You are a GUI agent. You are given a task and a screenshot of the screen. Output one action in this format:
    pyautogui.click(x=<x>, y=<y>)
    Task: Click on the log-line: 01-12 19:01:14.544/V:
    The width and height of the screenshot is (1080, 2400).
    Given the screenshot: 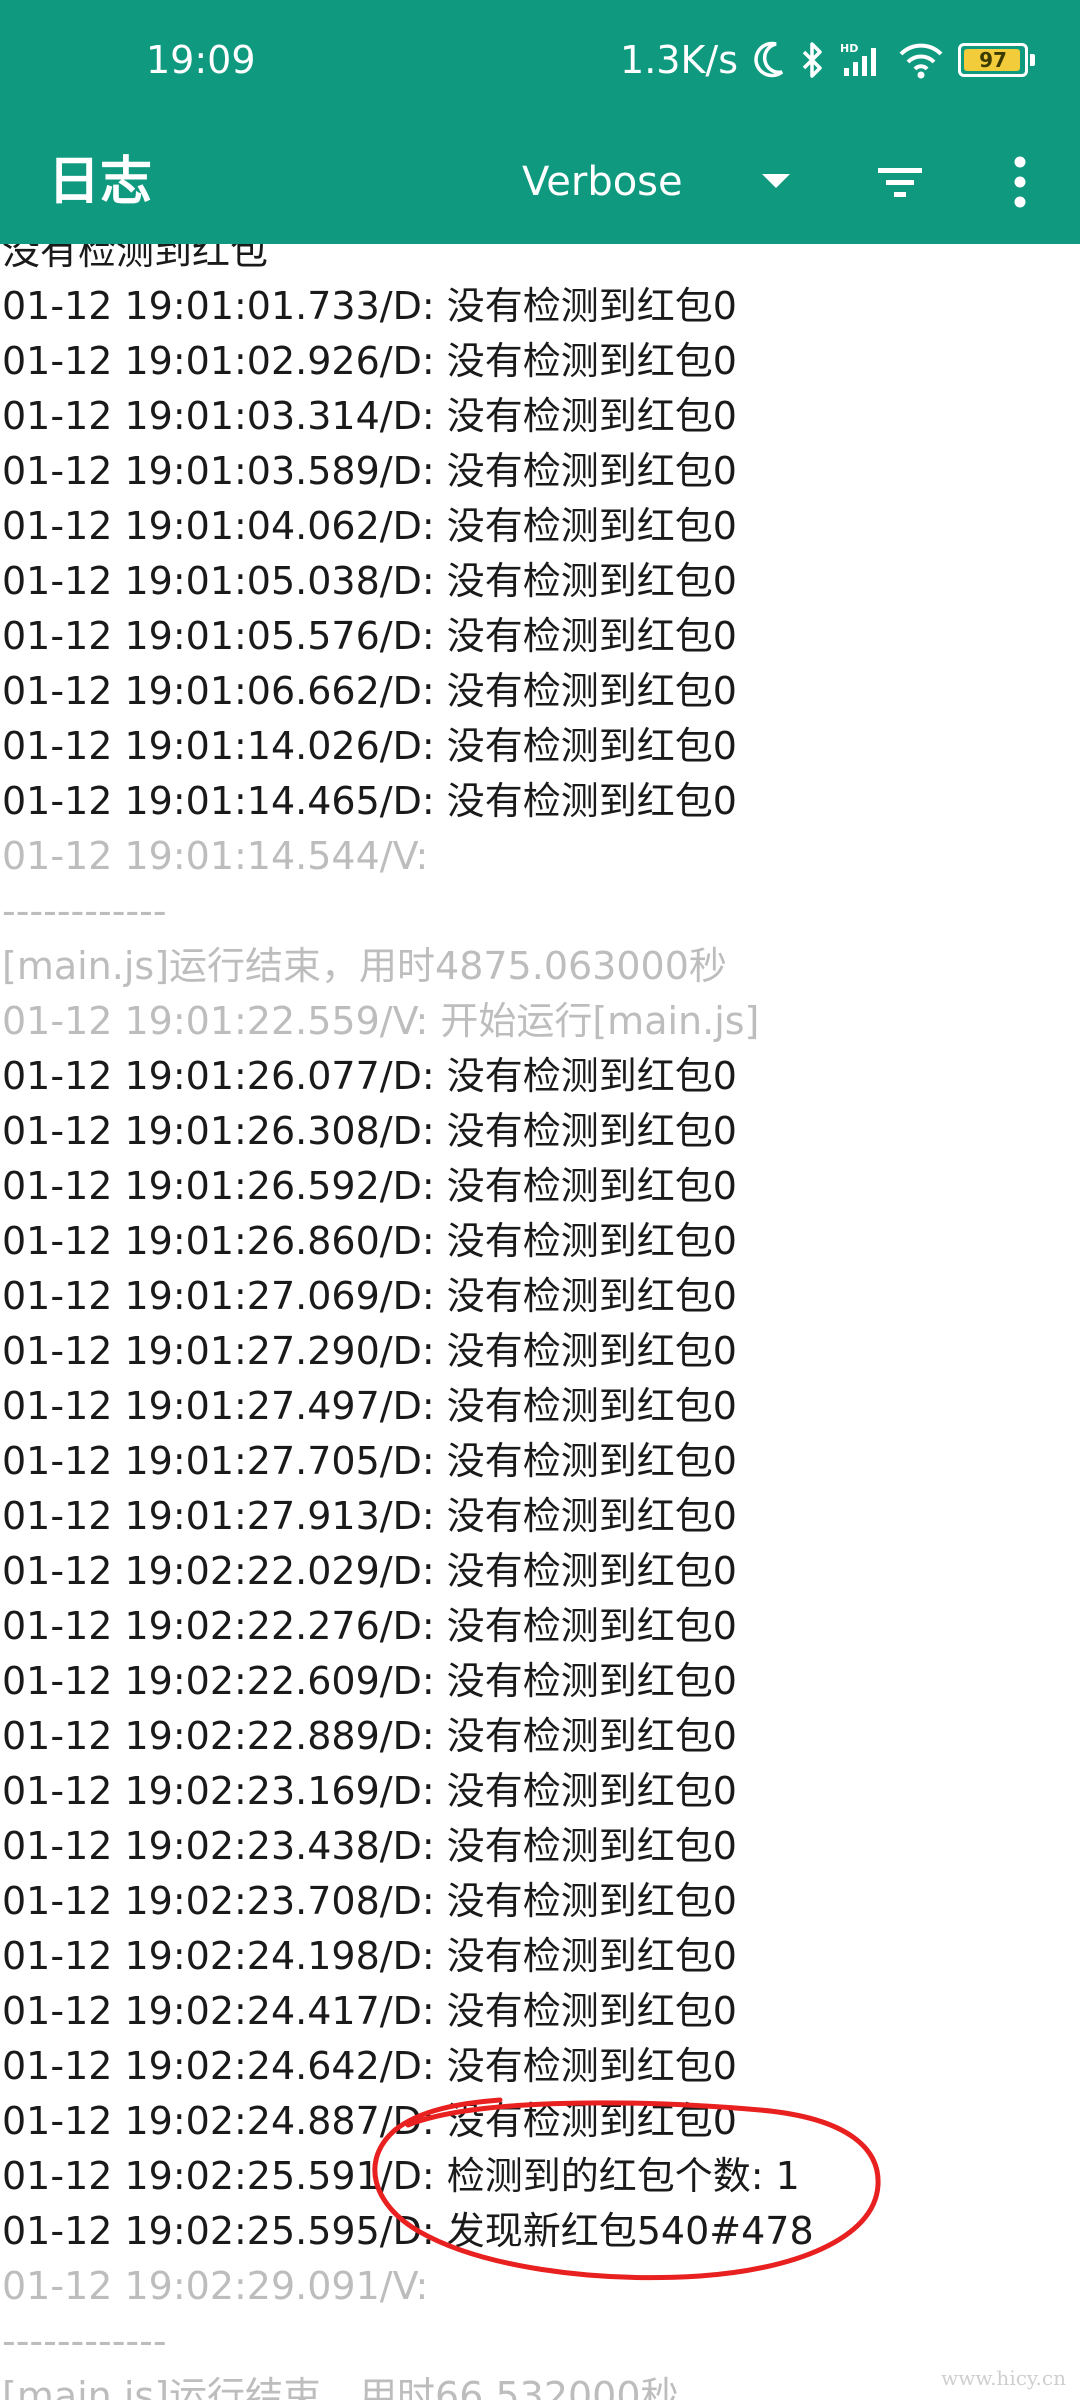 What is the action you would take?
    pyautogui.click(x=215, y=856)
    